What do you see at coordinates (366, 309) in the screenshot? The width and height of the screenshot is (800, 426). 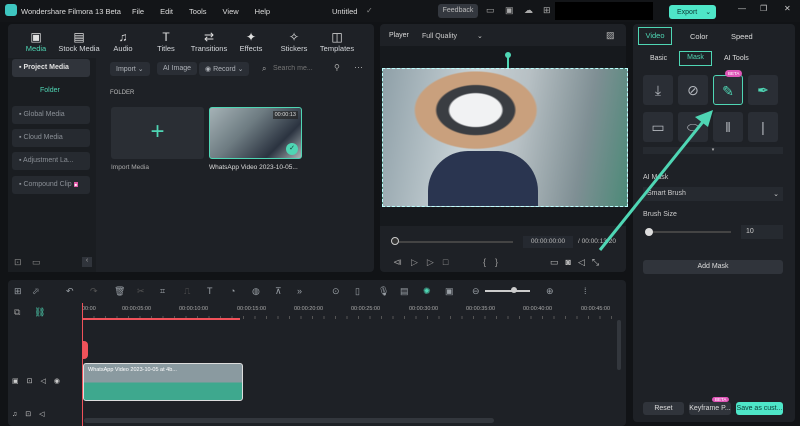 I see `ruler-label: 00:00:25:00` at bounding box center [366, 309].